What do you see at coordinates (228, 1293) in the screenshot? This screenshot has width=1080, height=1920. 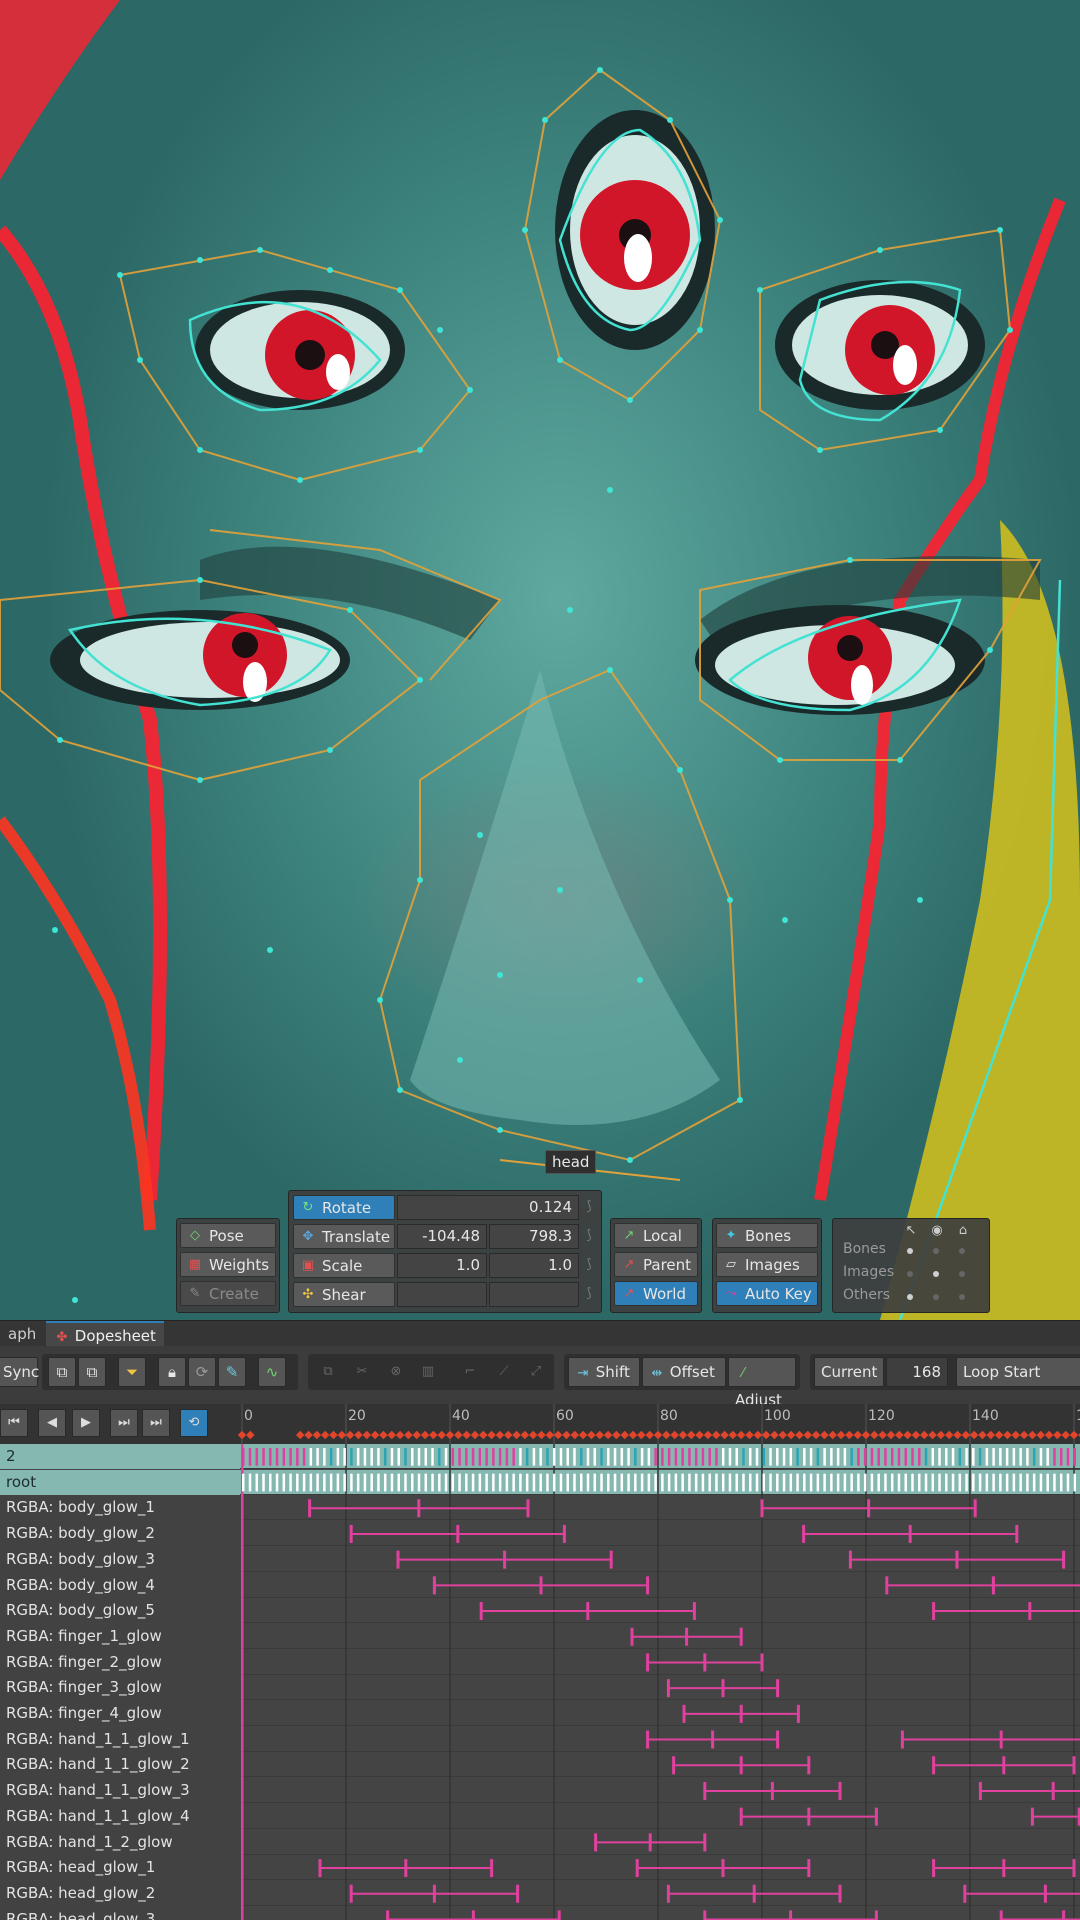 I see `create-button: ✎ Create` at bounding box center [228, 1293].